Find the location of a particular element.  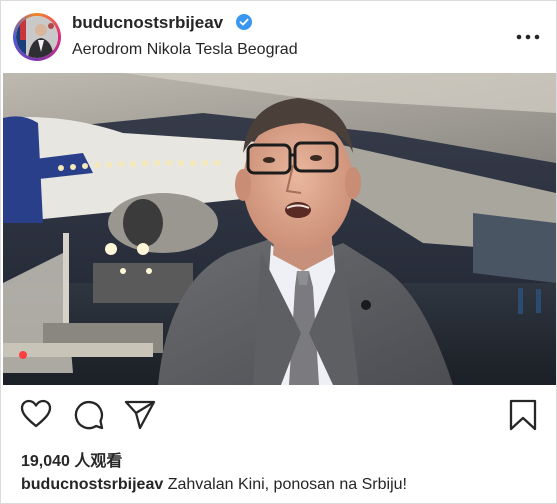

caption-username: buducnostsrbijeav is located at coordinates (92, 484).